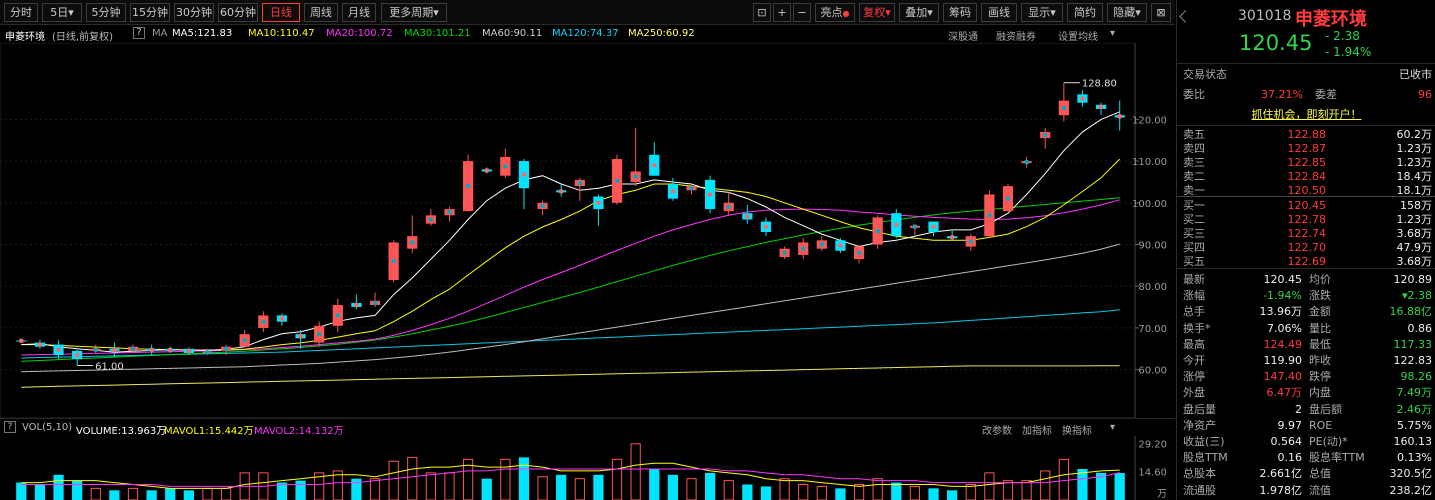 This screenshot has width=1435, height=500. Describe the element at coordinates (62, 12) in the screenshot. I see `period-tab-5day: 5日▾` at that location.